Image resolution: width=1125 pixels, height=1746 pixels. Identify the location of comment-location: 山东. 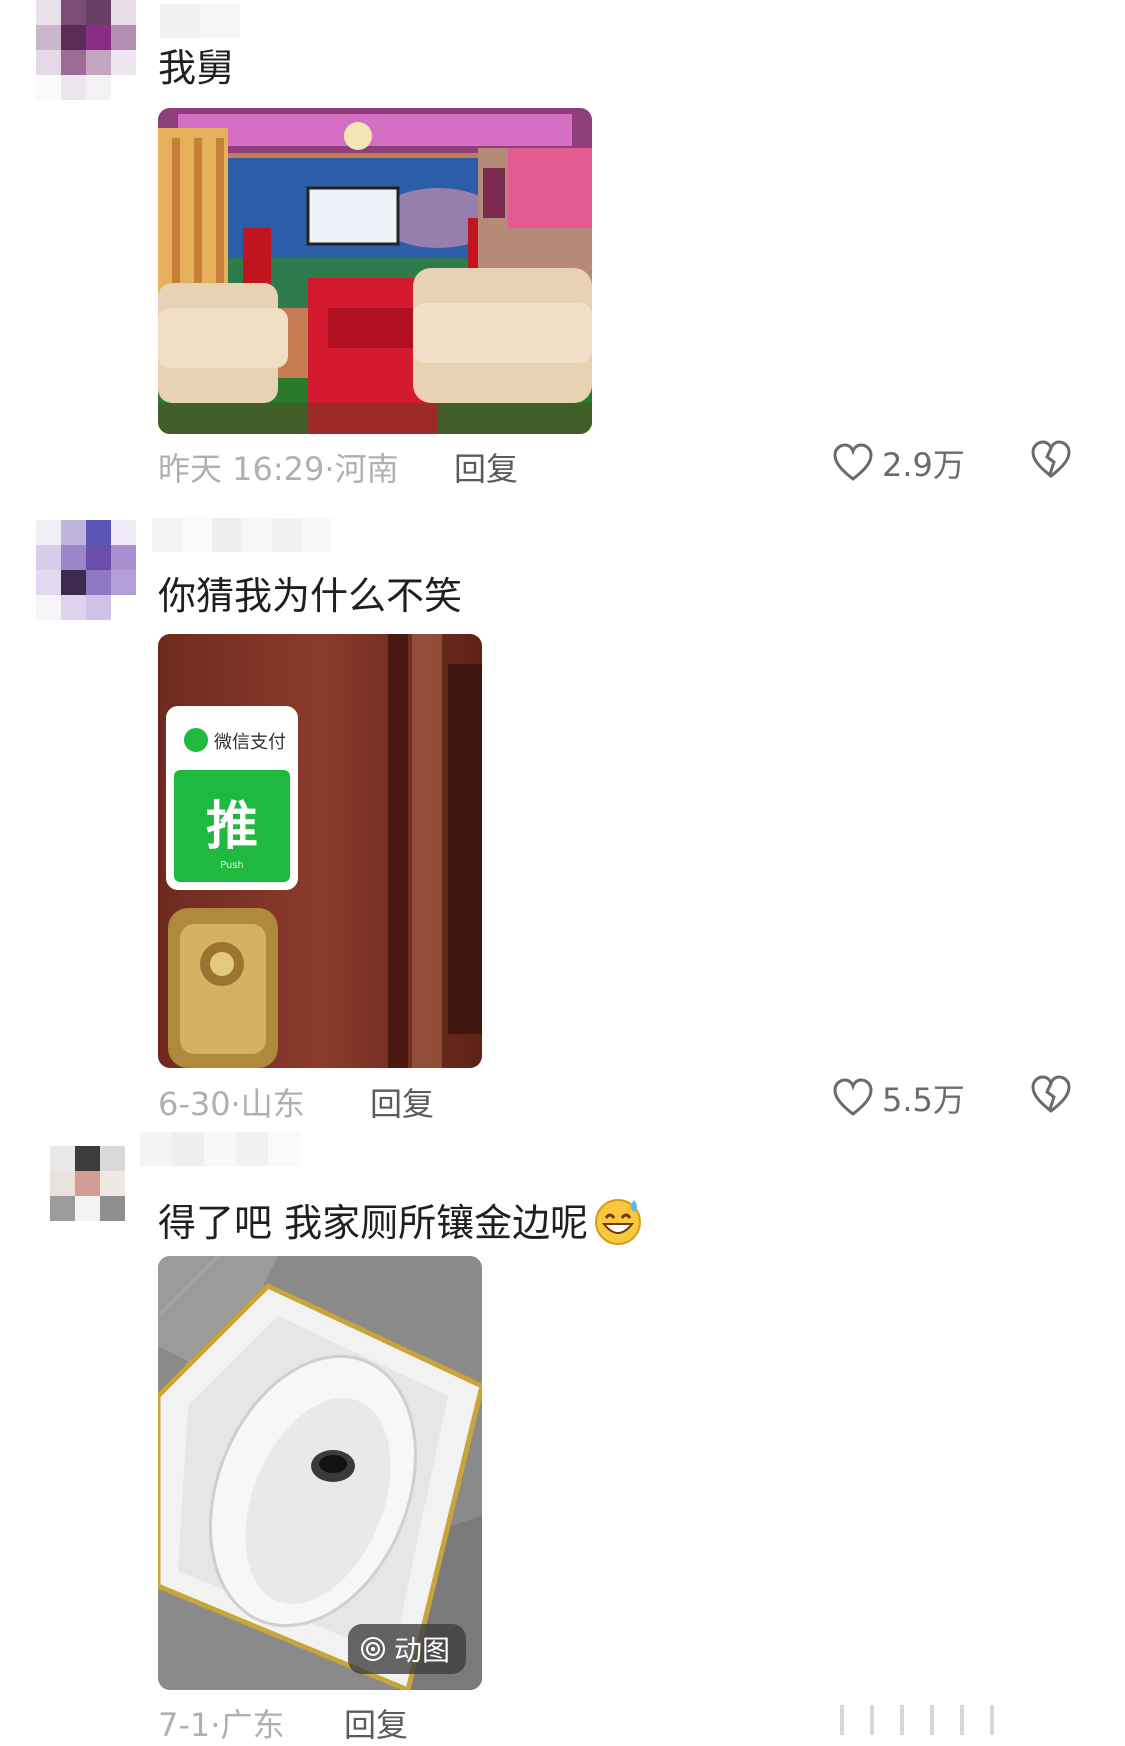
(272, 1104).